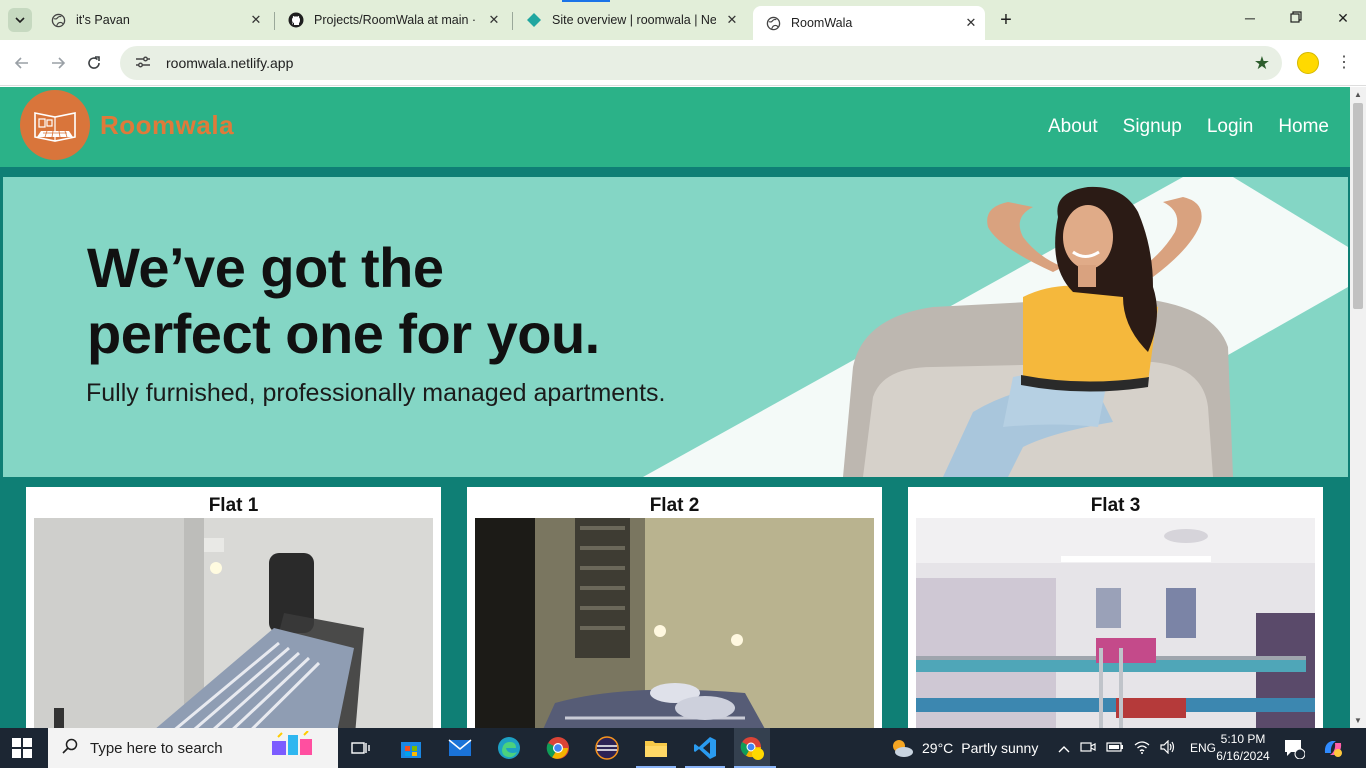 This screenshot has width=1366, height=768. I want to click on hero-heading-line2: perfect one for you., so click(343, 333).